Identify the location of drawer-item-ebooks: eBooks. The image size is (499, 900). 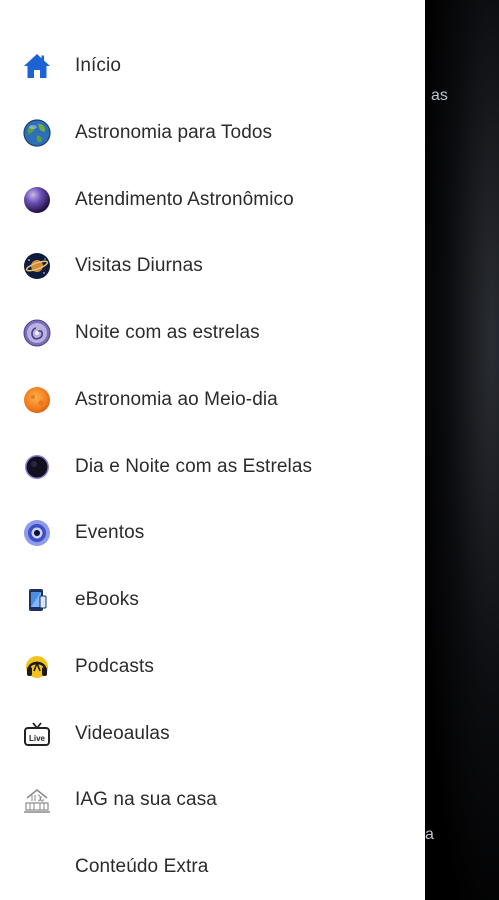
(212, 600).